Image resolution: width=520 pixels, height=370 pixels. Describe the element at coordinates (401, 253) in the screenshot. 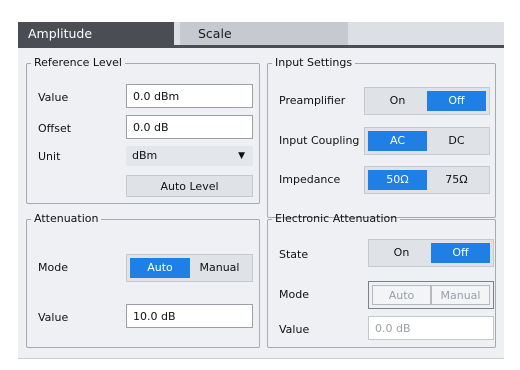

I see `electronic-state-on: On` at that location.